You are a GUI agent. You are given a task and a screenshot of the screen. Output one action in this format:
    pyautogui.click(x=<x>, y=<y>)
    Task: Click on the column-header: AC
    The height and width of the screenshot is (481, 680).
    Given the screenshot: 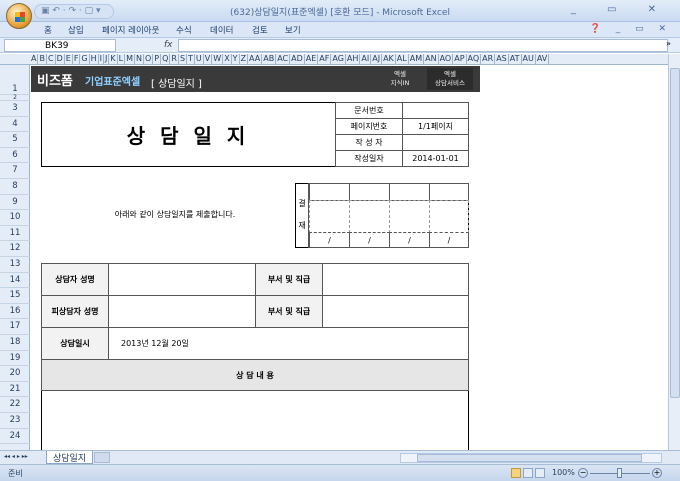 What is the action you would take?
    pyautogui.click(x=283, y=59)
    